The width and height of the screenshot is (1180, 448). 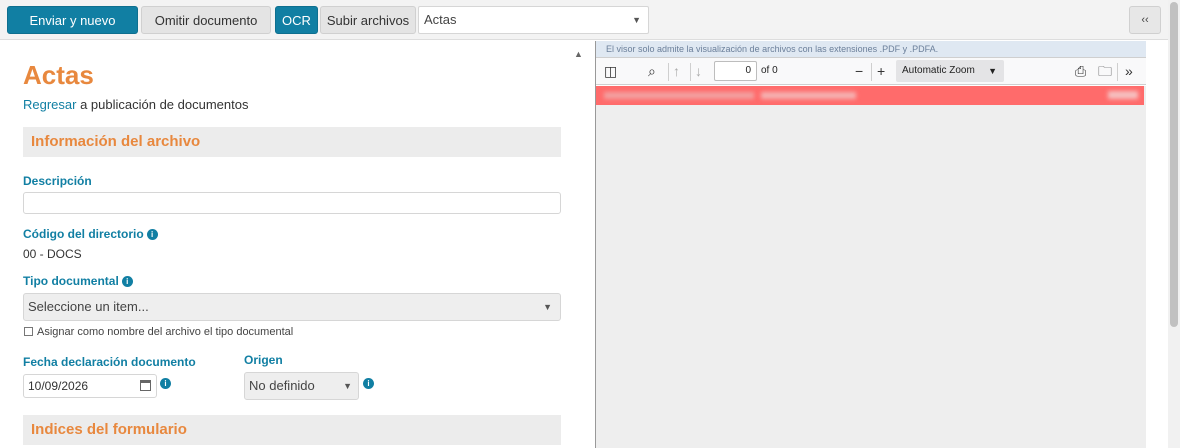 I want to click on directory-code-label-text: Código del directorio, so click(x=83, y=234).